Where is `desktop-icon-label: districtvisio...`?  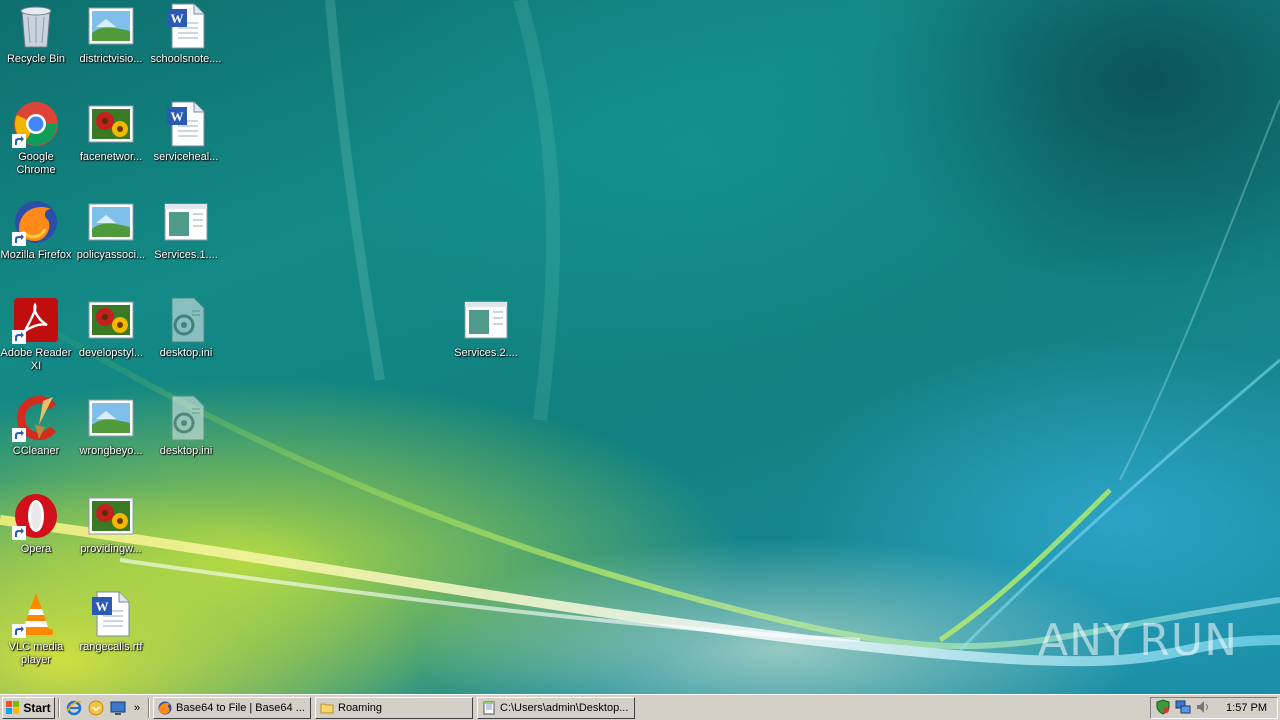
desktop-icon-label: districtvisio... is located at coordinates (111, 59).